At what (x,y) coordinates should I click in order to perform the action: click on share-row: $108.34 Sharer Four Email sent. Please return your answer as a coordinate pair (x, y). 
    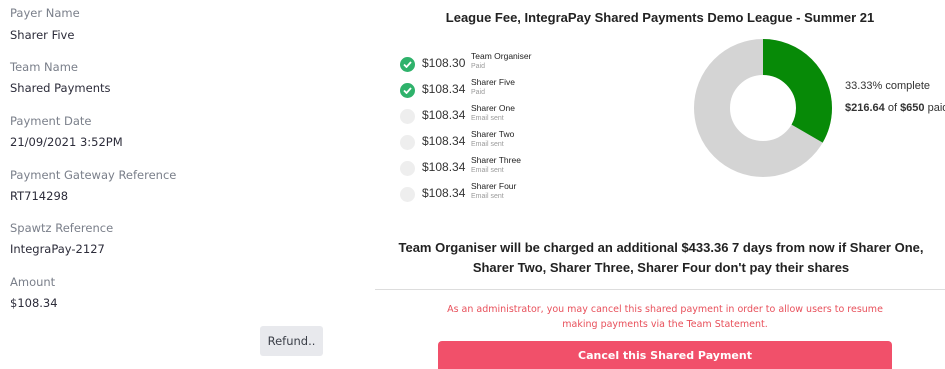
    Looking at the image, I should click on (485, 195).